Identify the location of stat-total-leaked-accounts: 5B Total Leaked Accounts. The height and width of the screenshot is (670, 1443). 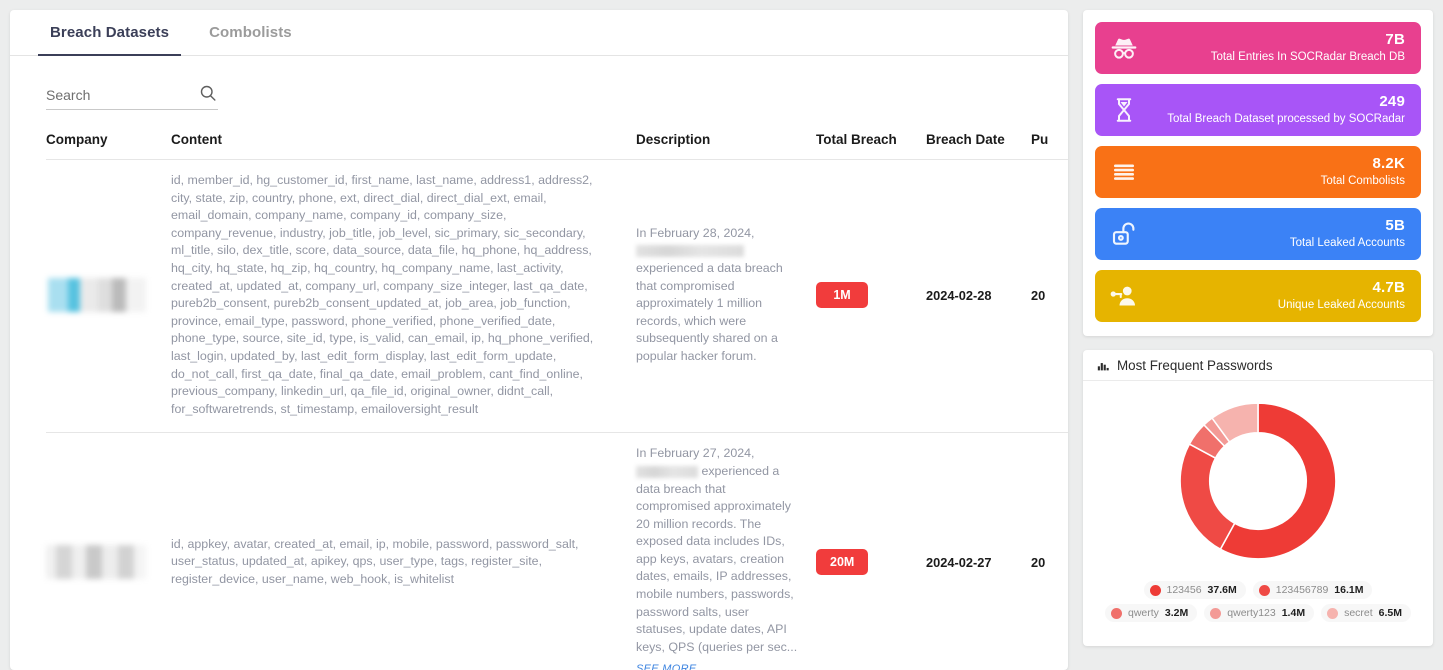
(1258, 234).